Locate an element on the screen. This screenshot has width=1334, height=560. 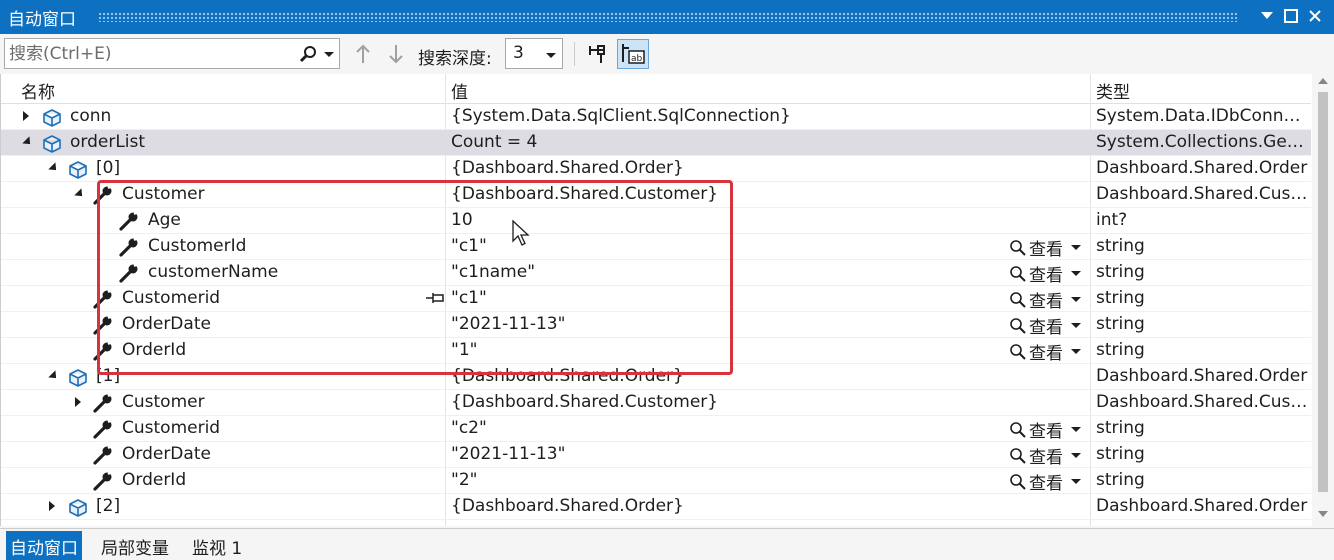
window-position-dropdown-icon is located at coordinates (1267, 16).